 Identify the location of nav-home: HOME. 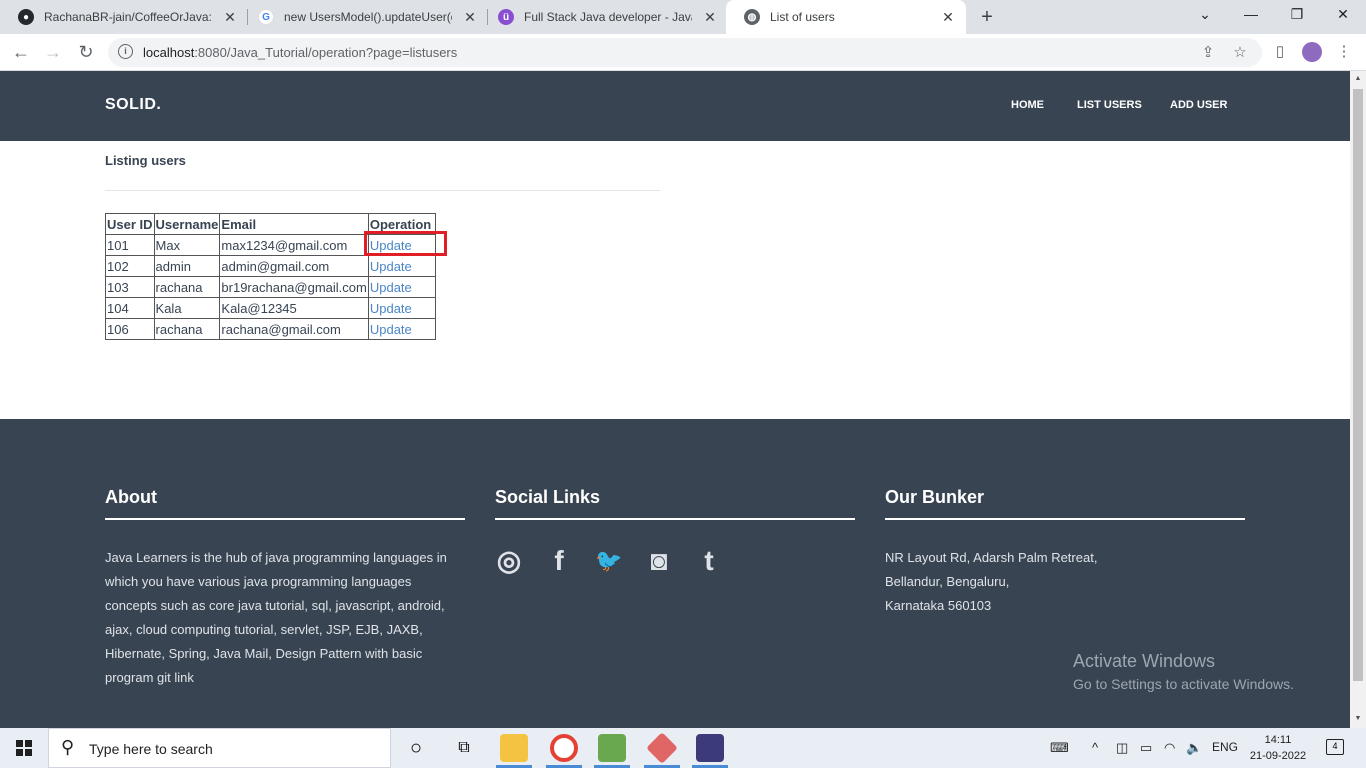
(1027, 105).